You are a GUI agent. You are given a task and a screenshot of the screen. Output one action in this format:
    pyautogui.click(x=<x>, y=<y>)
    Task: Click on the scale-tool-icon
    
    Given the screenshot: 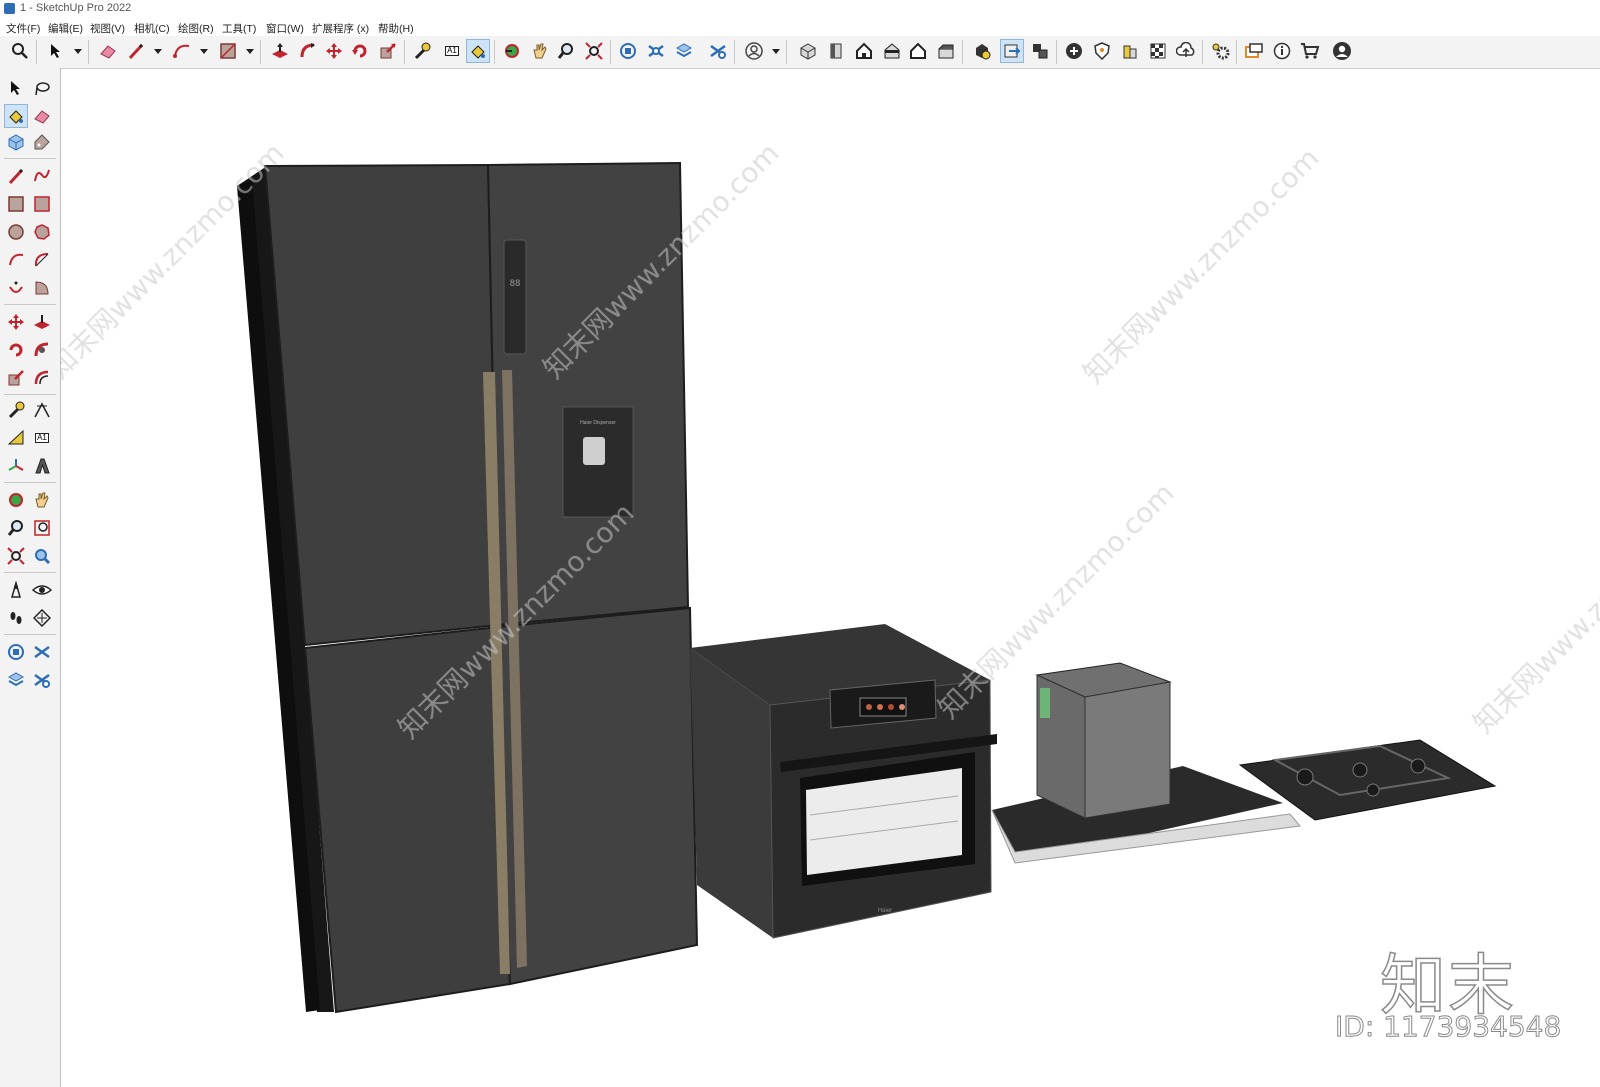 What is the action you would take?
    pyautogui.click(x=16, y=378)
    